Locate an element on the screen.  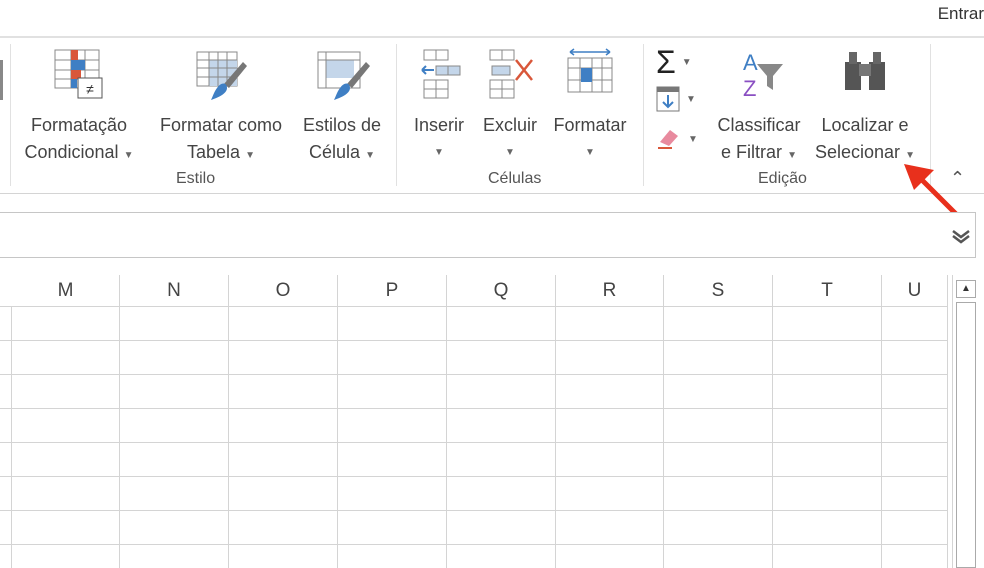
button-label: Inserir is located at coordinates (438, 125).